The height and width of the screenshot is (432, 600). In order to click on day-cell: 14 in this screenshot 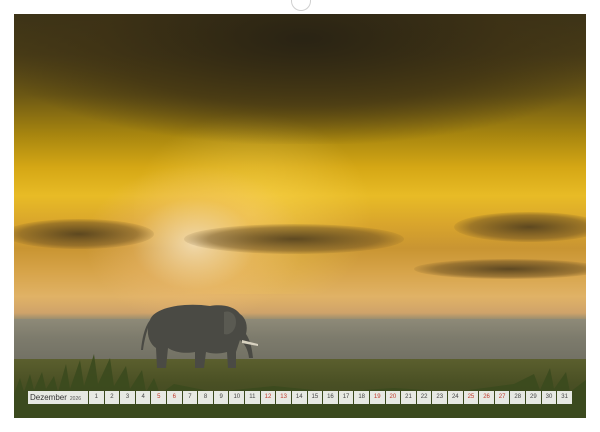, I will do `click(299, 397)`.